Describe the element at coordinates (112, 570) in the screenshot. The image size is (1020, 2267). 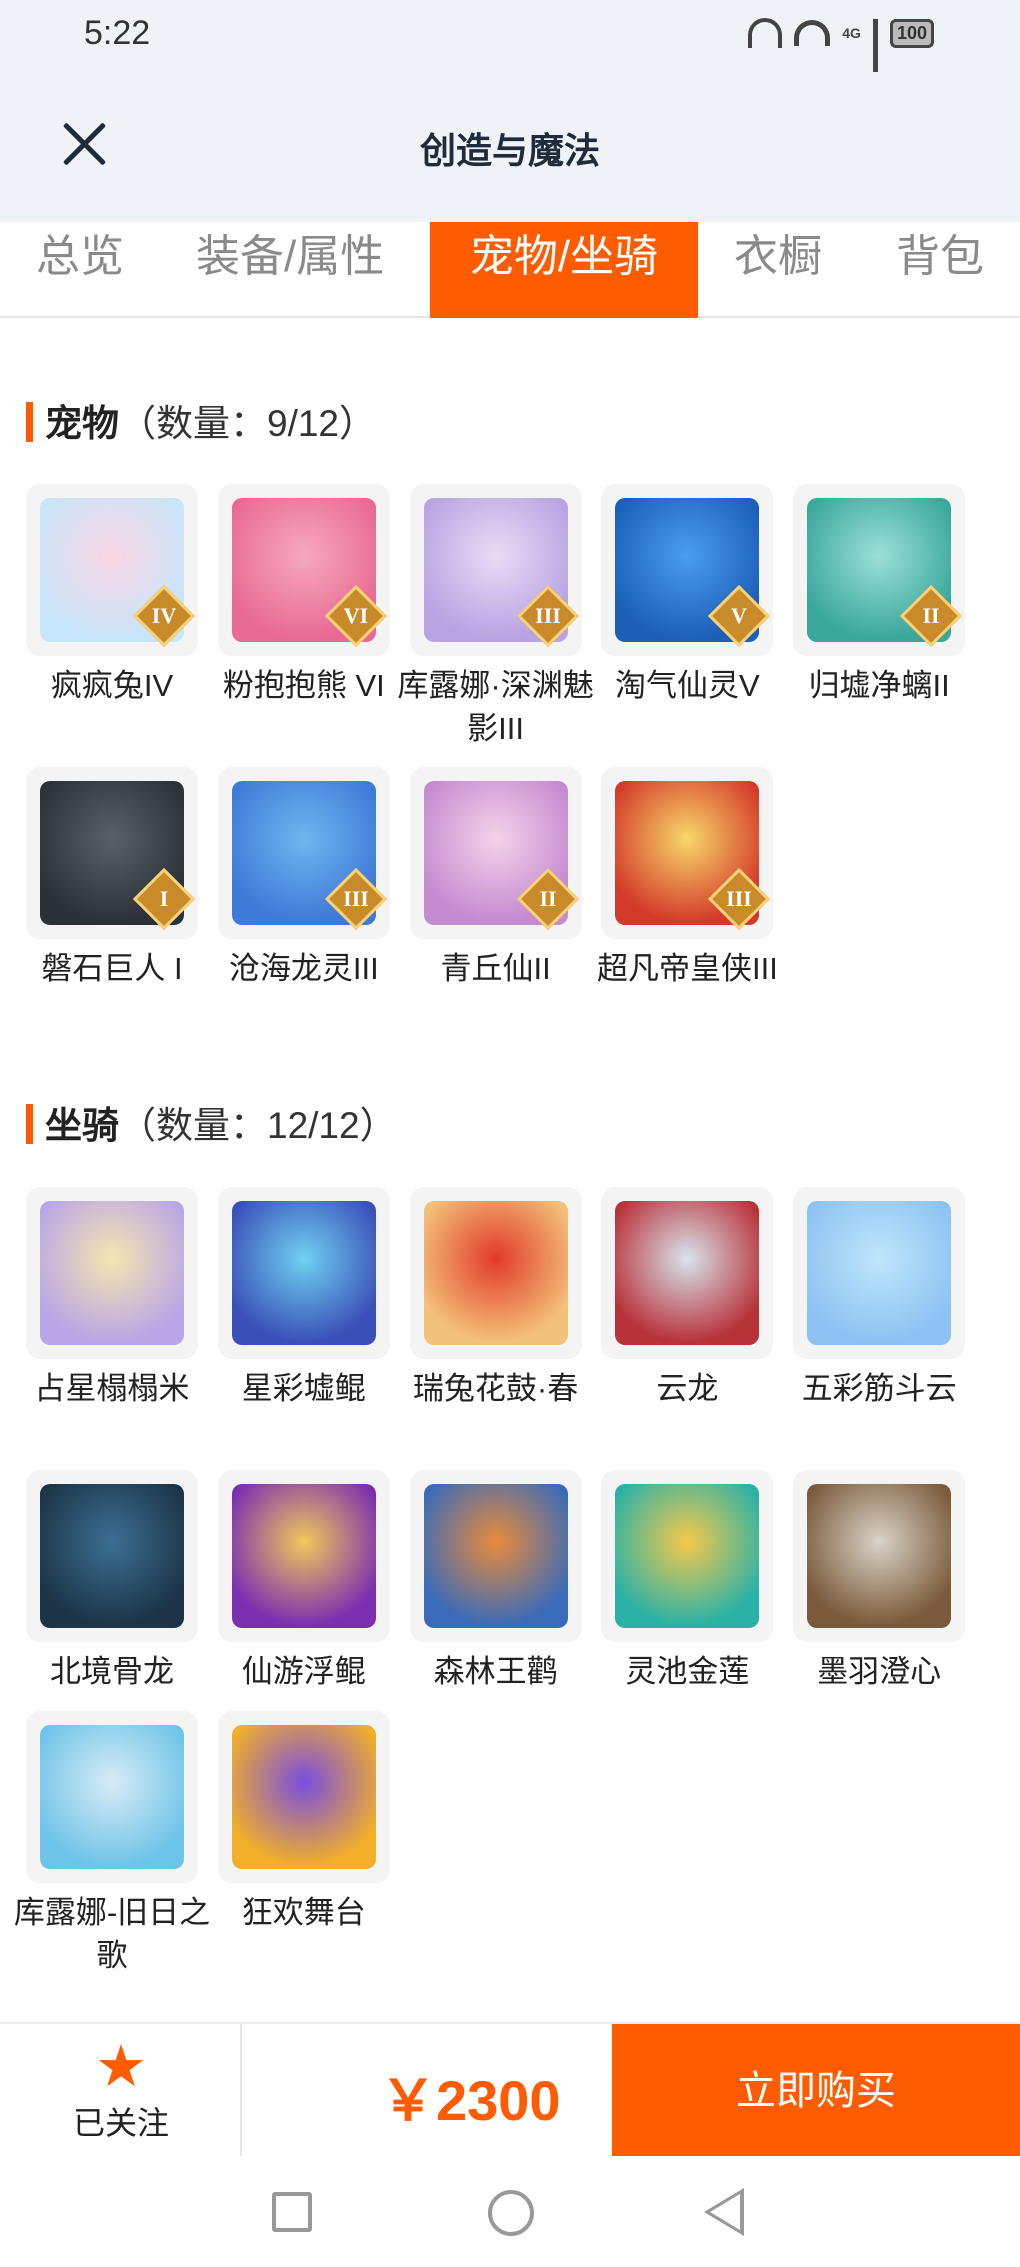
I see `pet-thumbnail: IV` at that location.